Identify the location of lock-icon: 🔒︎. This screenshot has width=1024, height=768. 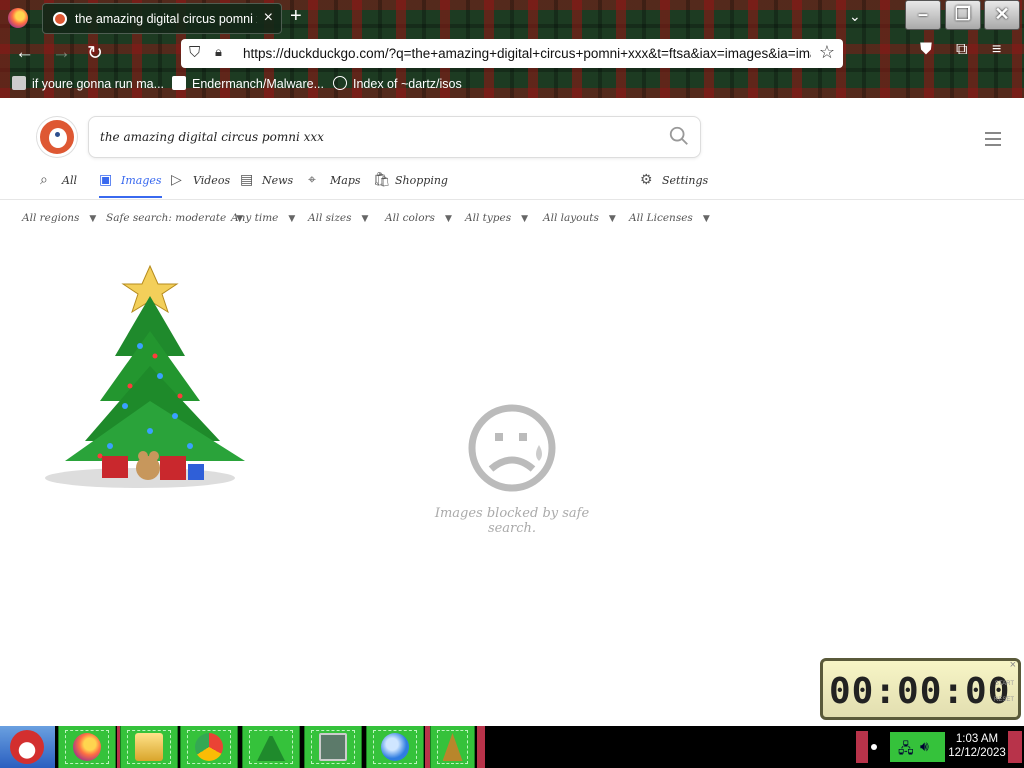
(218, 52).